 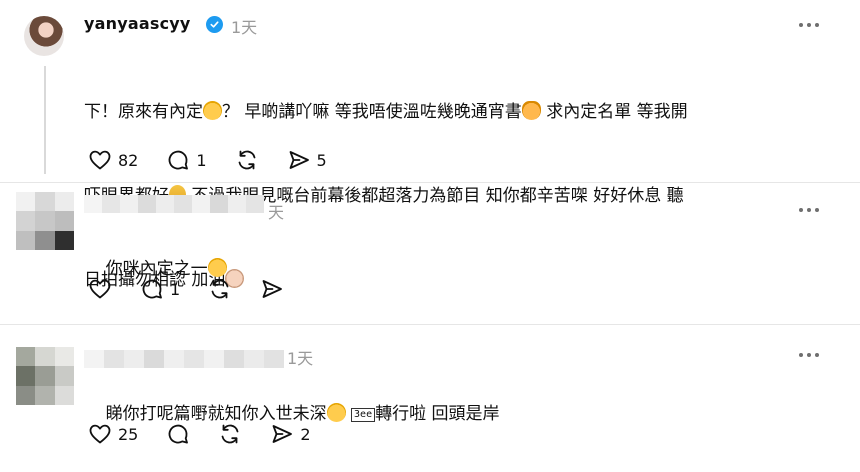 What do you see at coordinates (437, 414) in the screenshot?
I see `reply-text-b: 轉行啦 回頭是岸` at bounding box center [437, 414].